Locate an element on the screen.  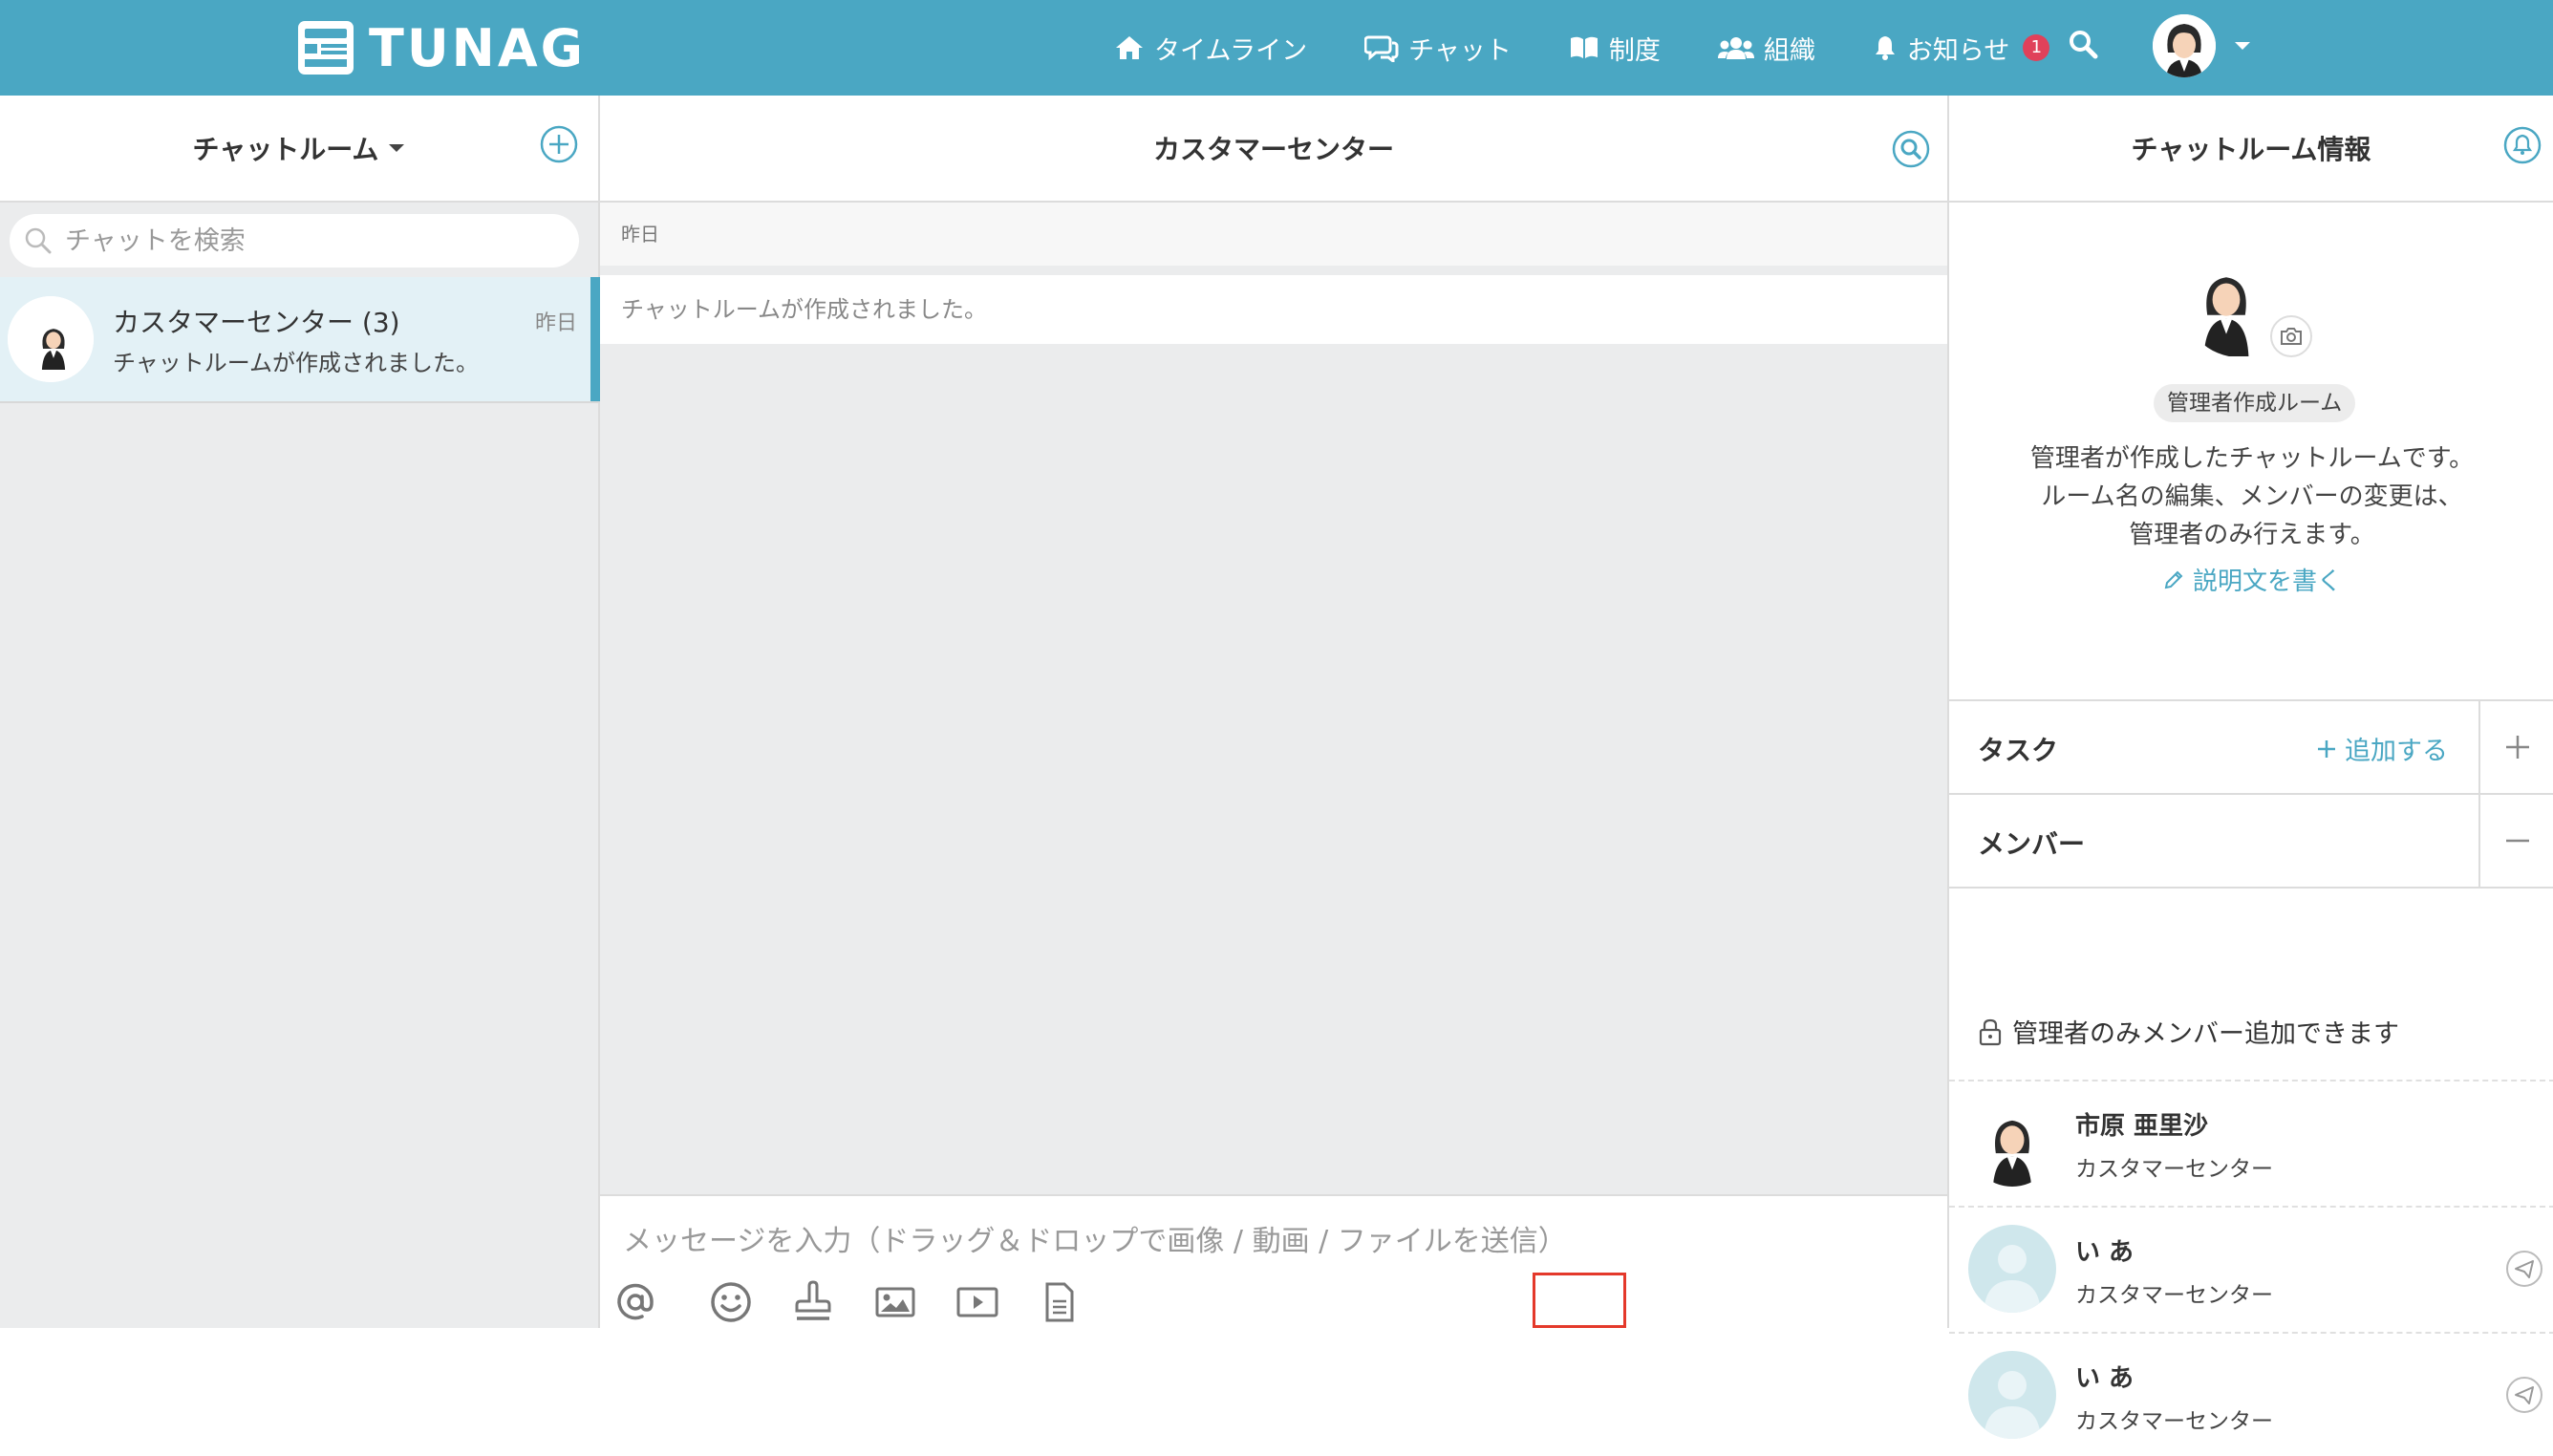
room-avatar is located at coordinates (51, 339).